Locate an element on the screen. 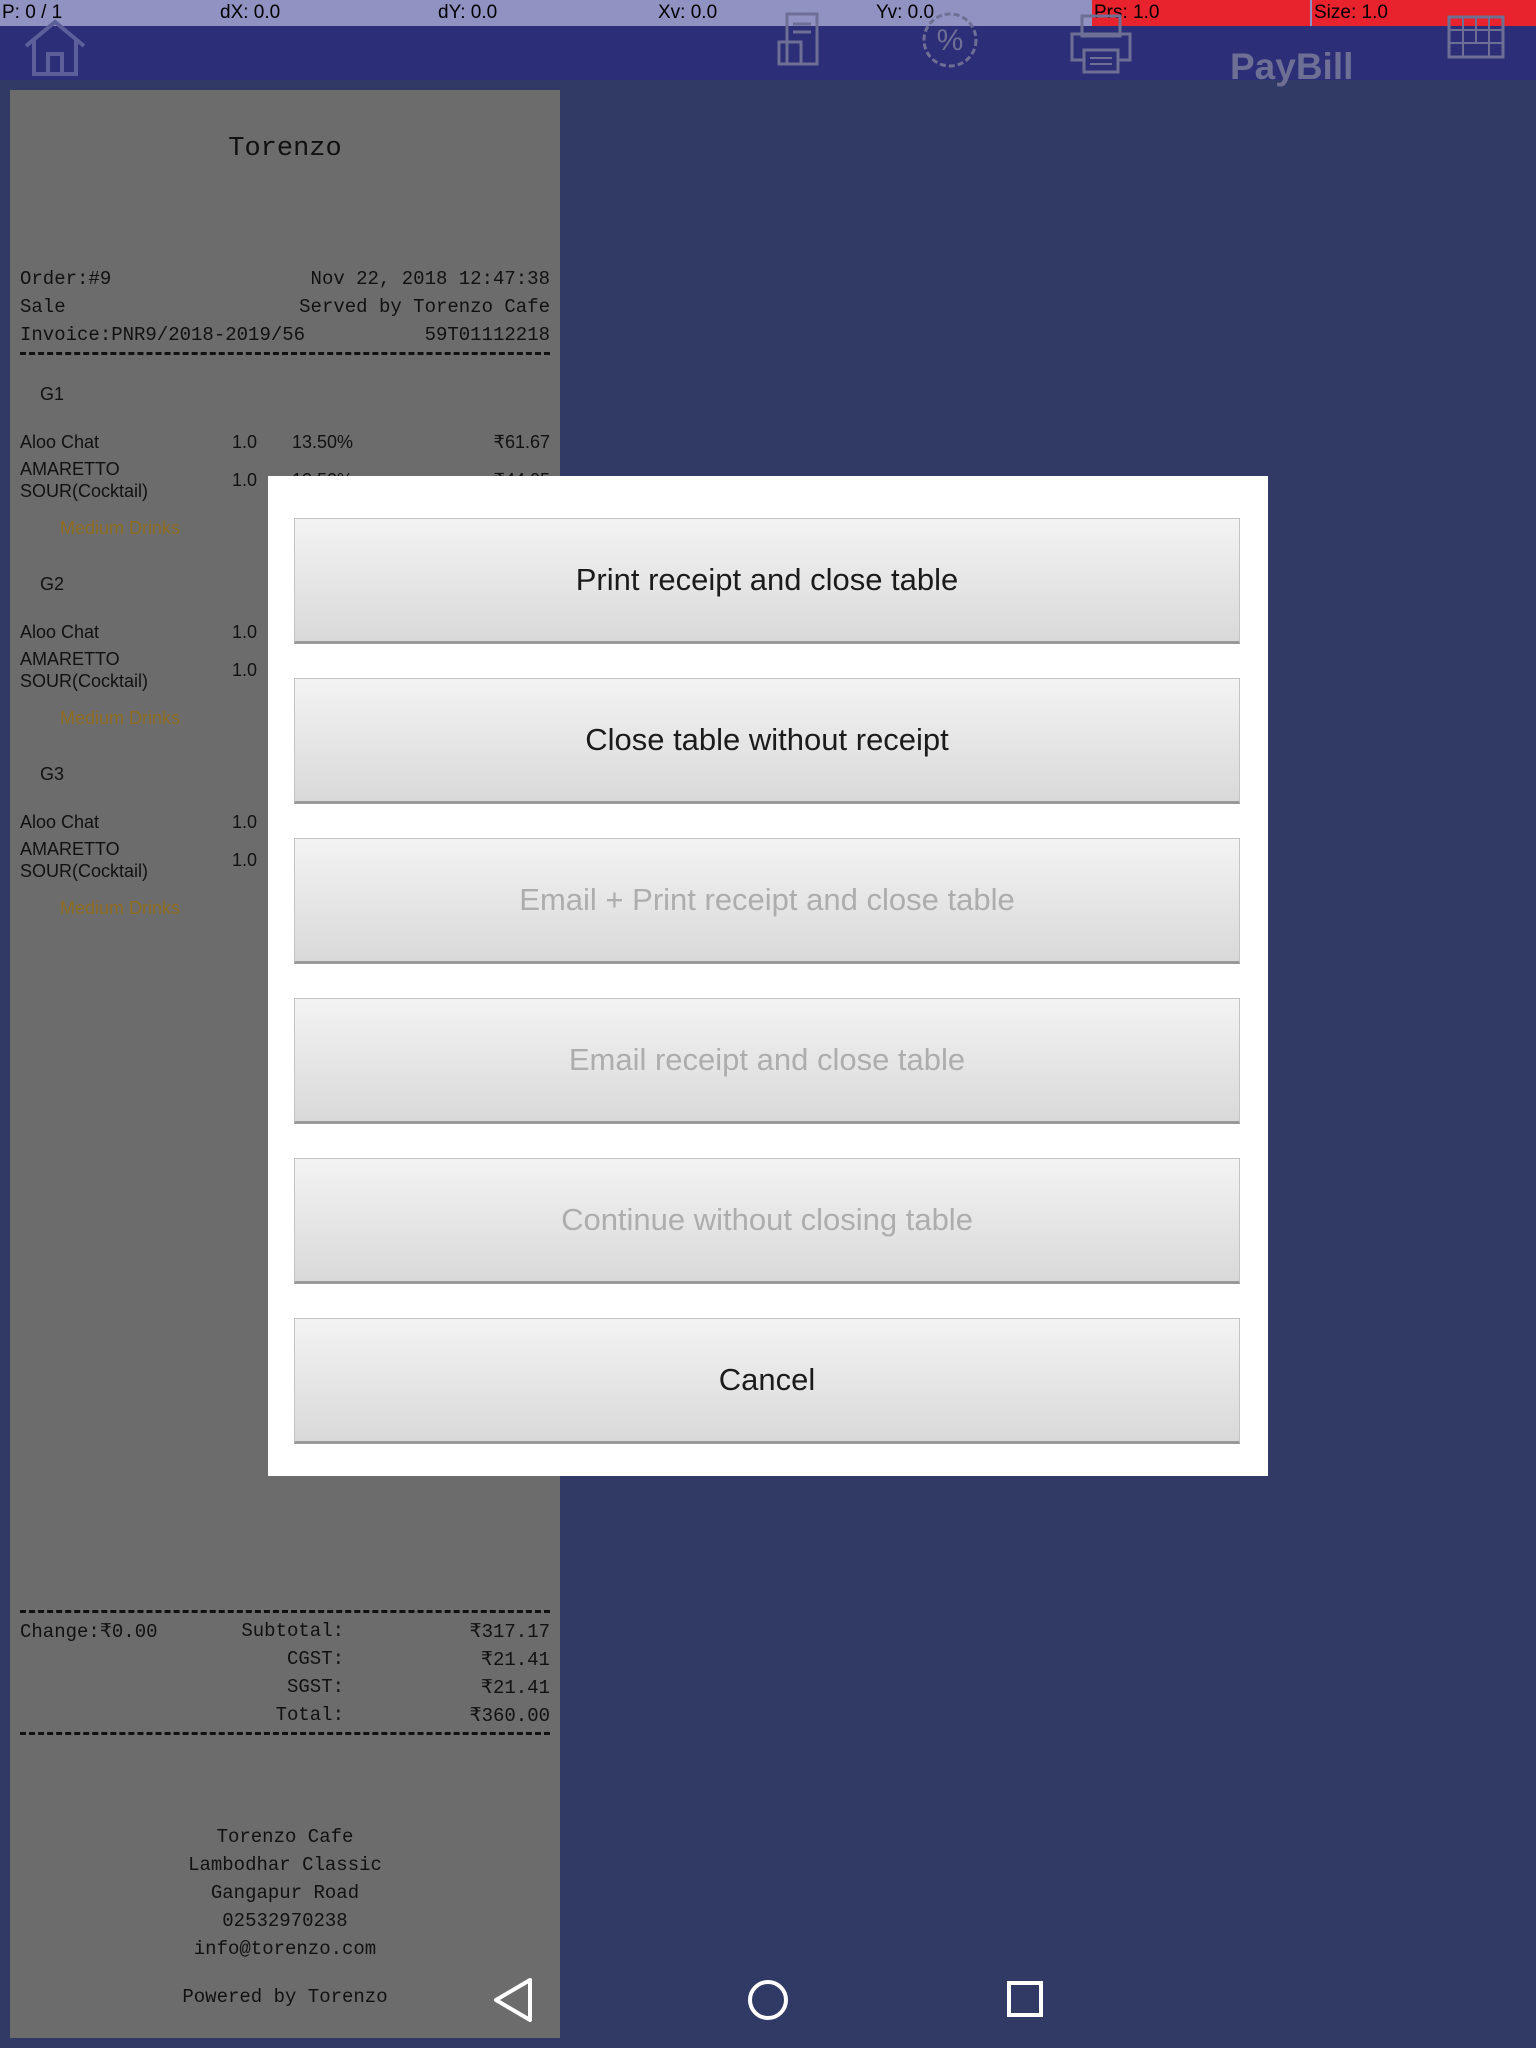 The width and height of the screenshot is (1536, 2048). recents-icon is located at coordinates (1026, 2000).